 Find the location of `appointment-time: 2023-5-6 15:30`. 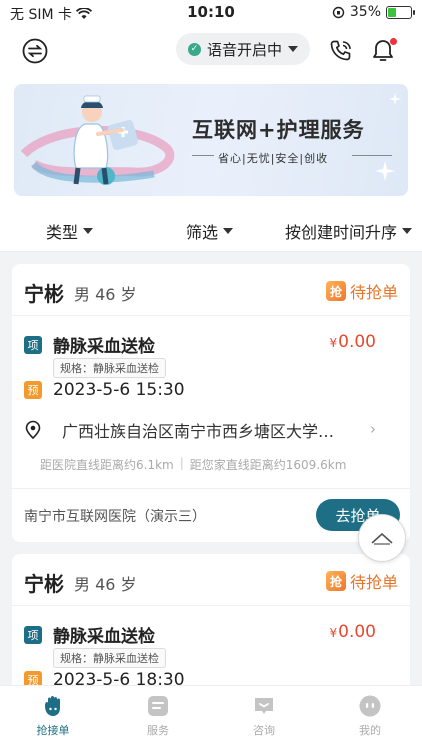

appointment-time: 2023-5-6 15:30 is located at coordinates (119, 390).